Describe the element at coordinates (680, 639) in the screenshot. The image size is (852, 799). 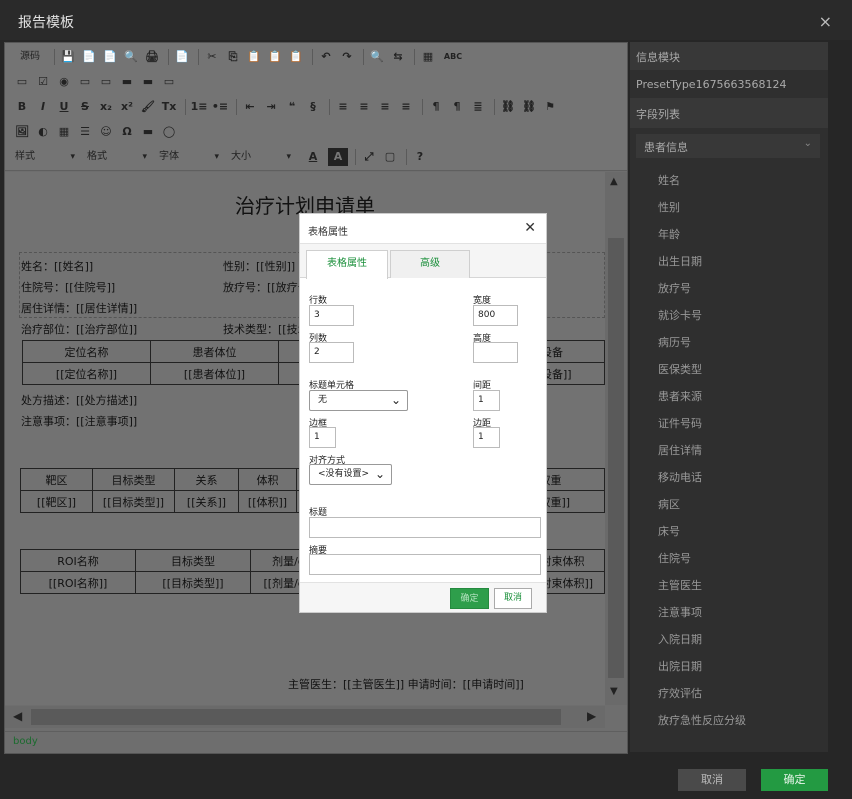
I see `field-list-item: 入院日期` at that location.